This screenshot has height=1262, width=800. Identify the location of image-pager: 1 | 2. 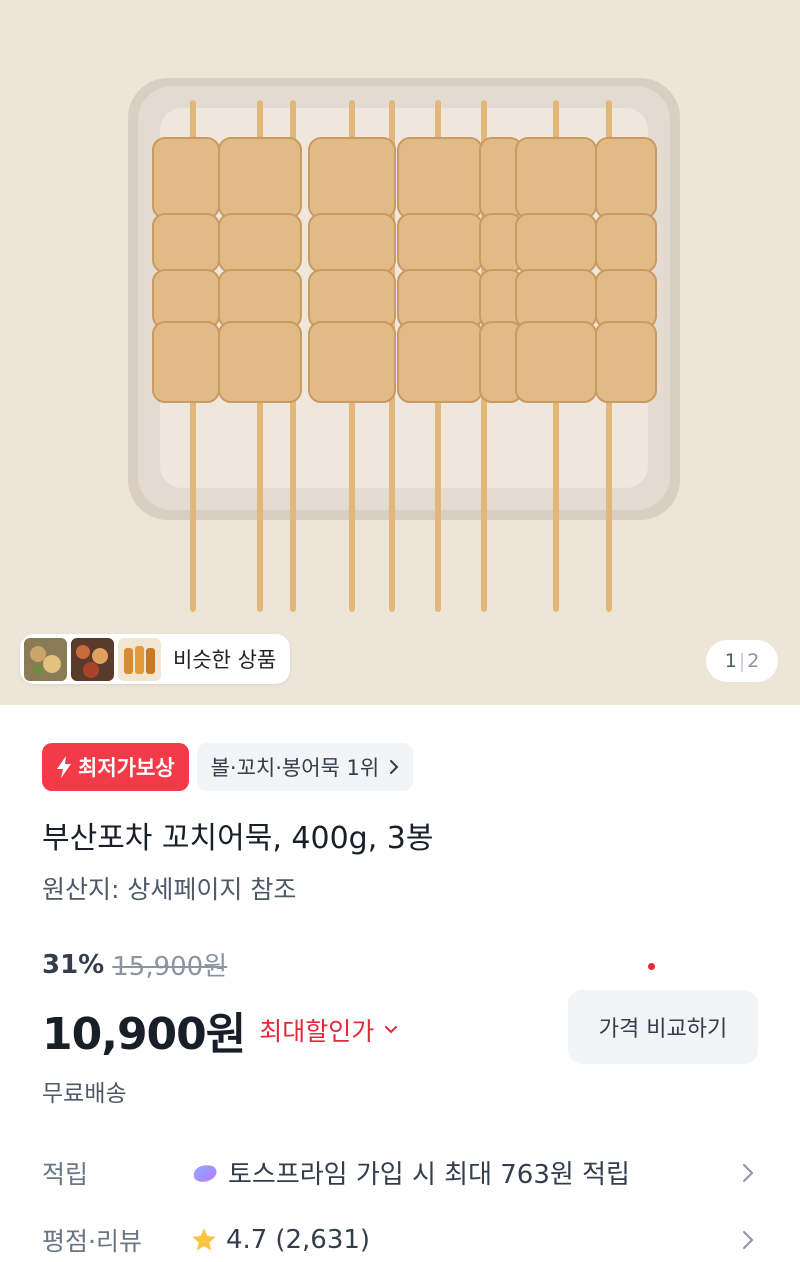
(742, 661).